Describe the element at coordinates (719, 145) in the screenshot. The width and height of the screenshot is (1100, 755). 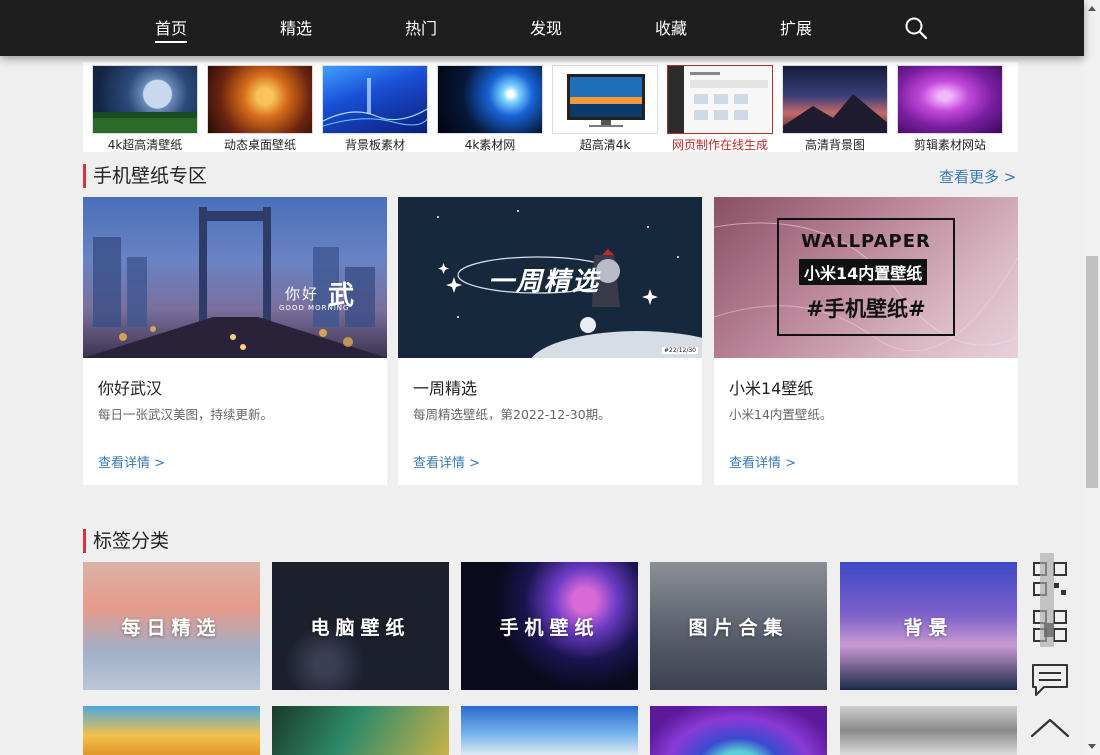
I see `strip-label: 网页制作在线生成` at that location.